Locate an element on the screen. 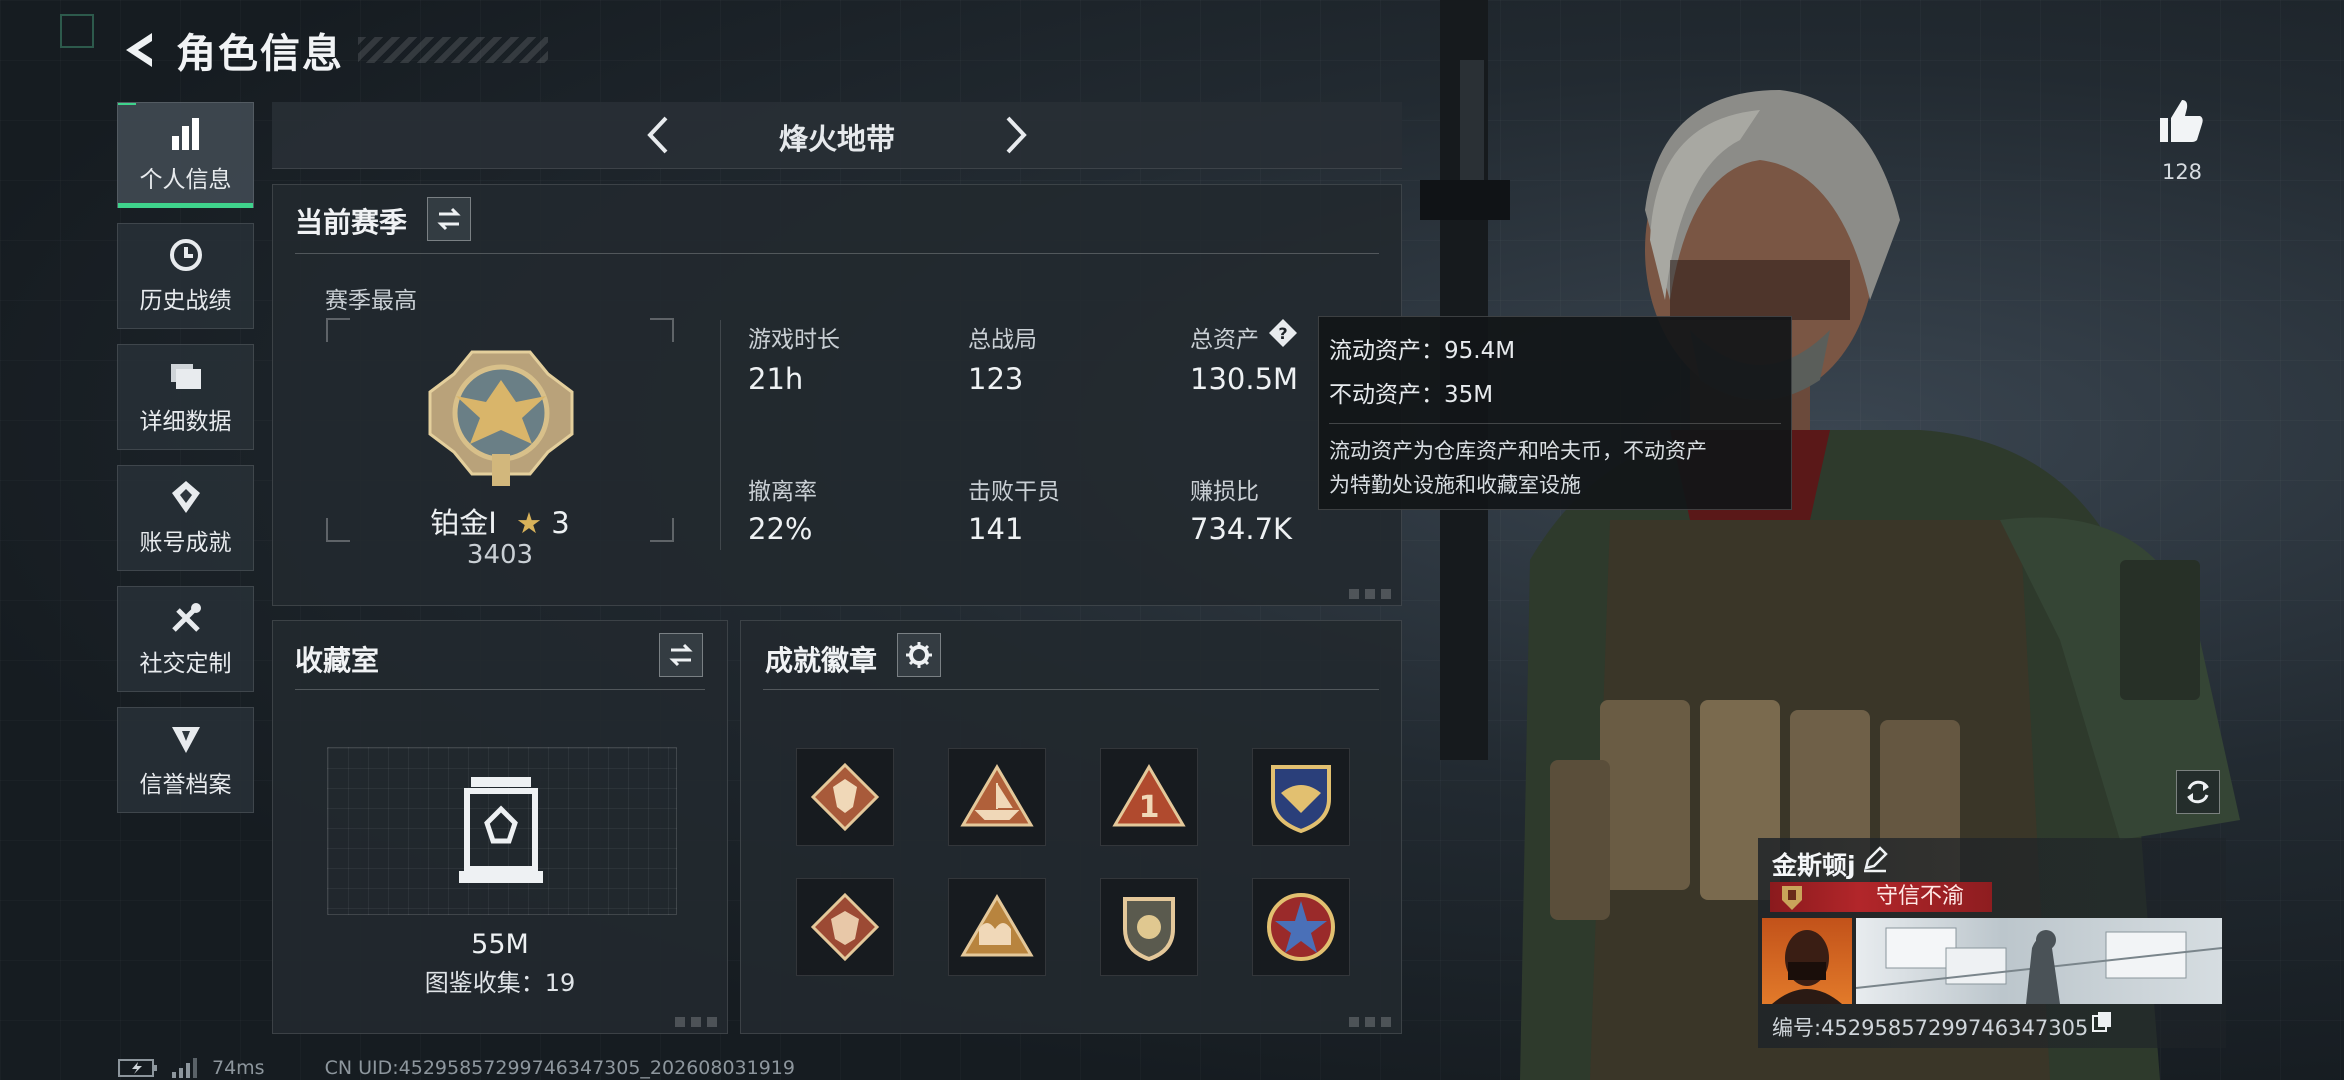  rank-name-row: 铂金Ⅰ ★ 3 is located at coordinates (500, 521).